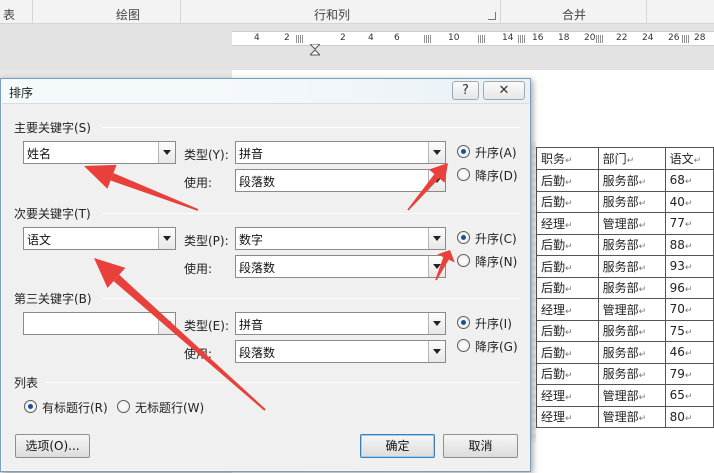 This screenshot has width=714, height=473. I want to click on secondary-ascending-radio, so click(463, 237).